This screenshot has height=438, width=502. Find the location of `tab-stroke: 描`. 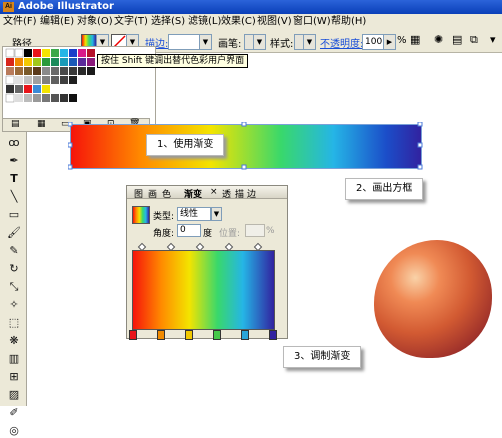

tab-stroke: 描 is located at coordinates (239, 193).